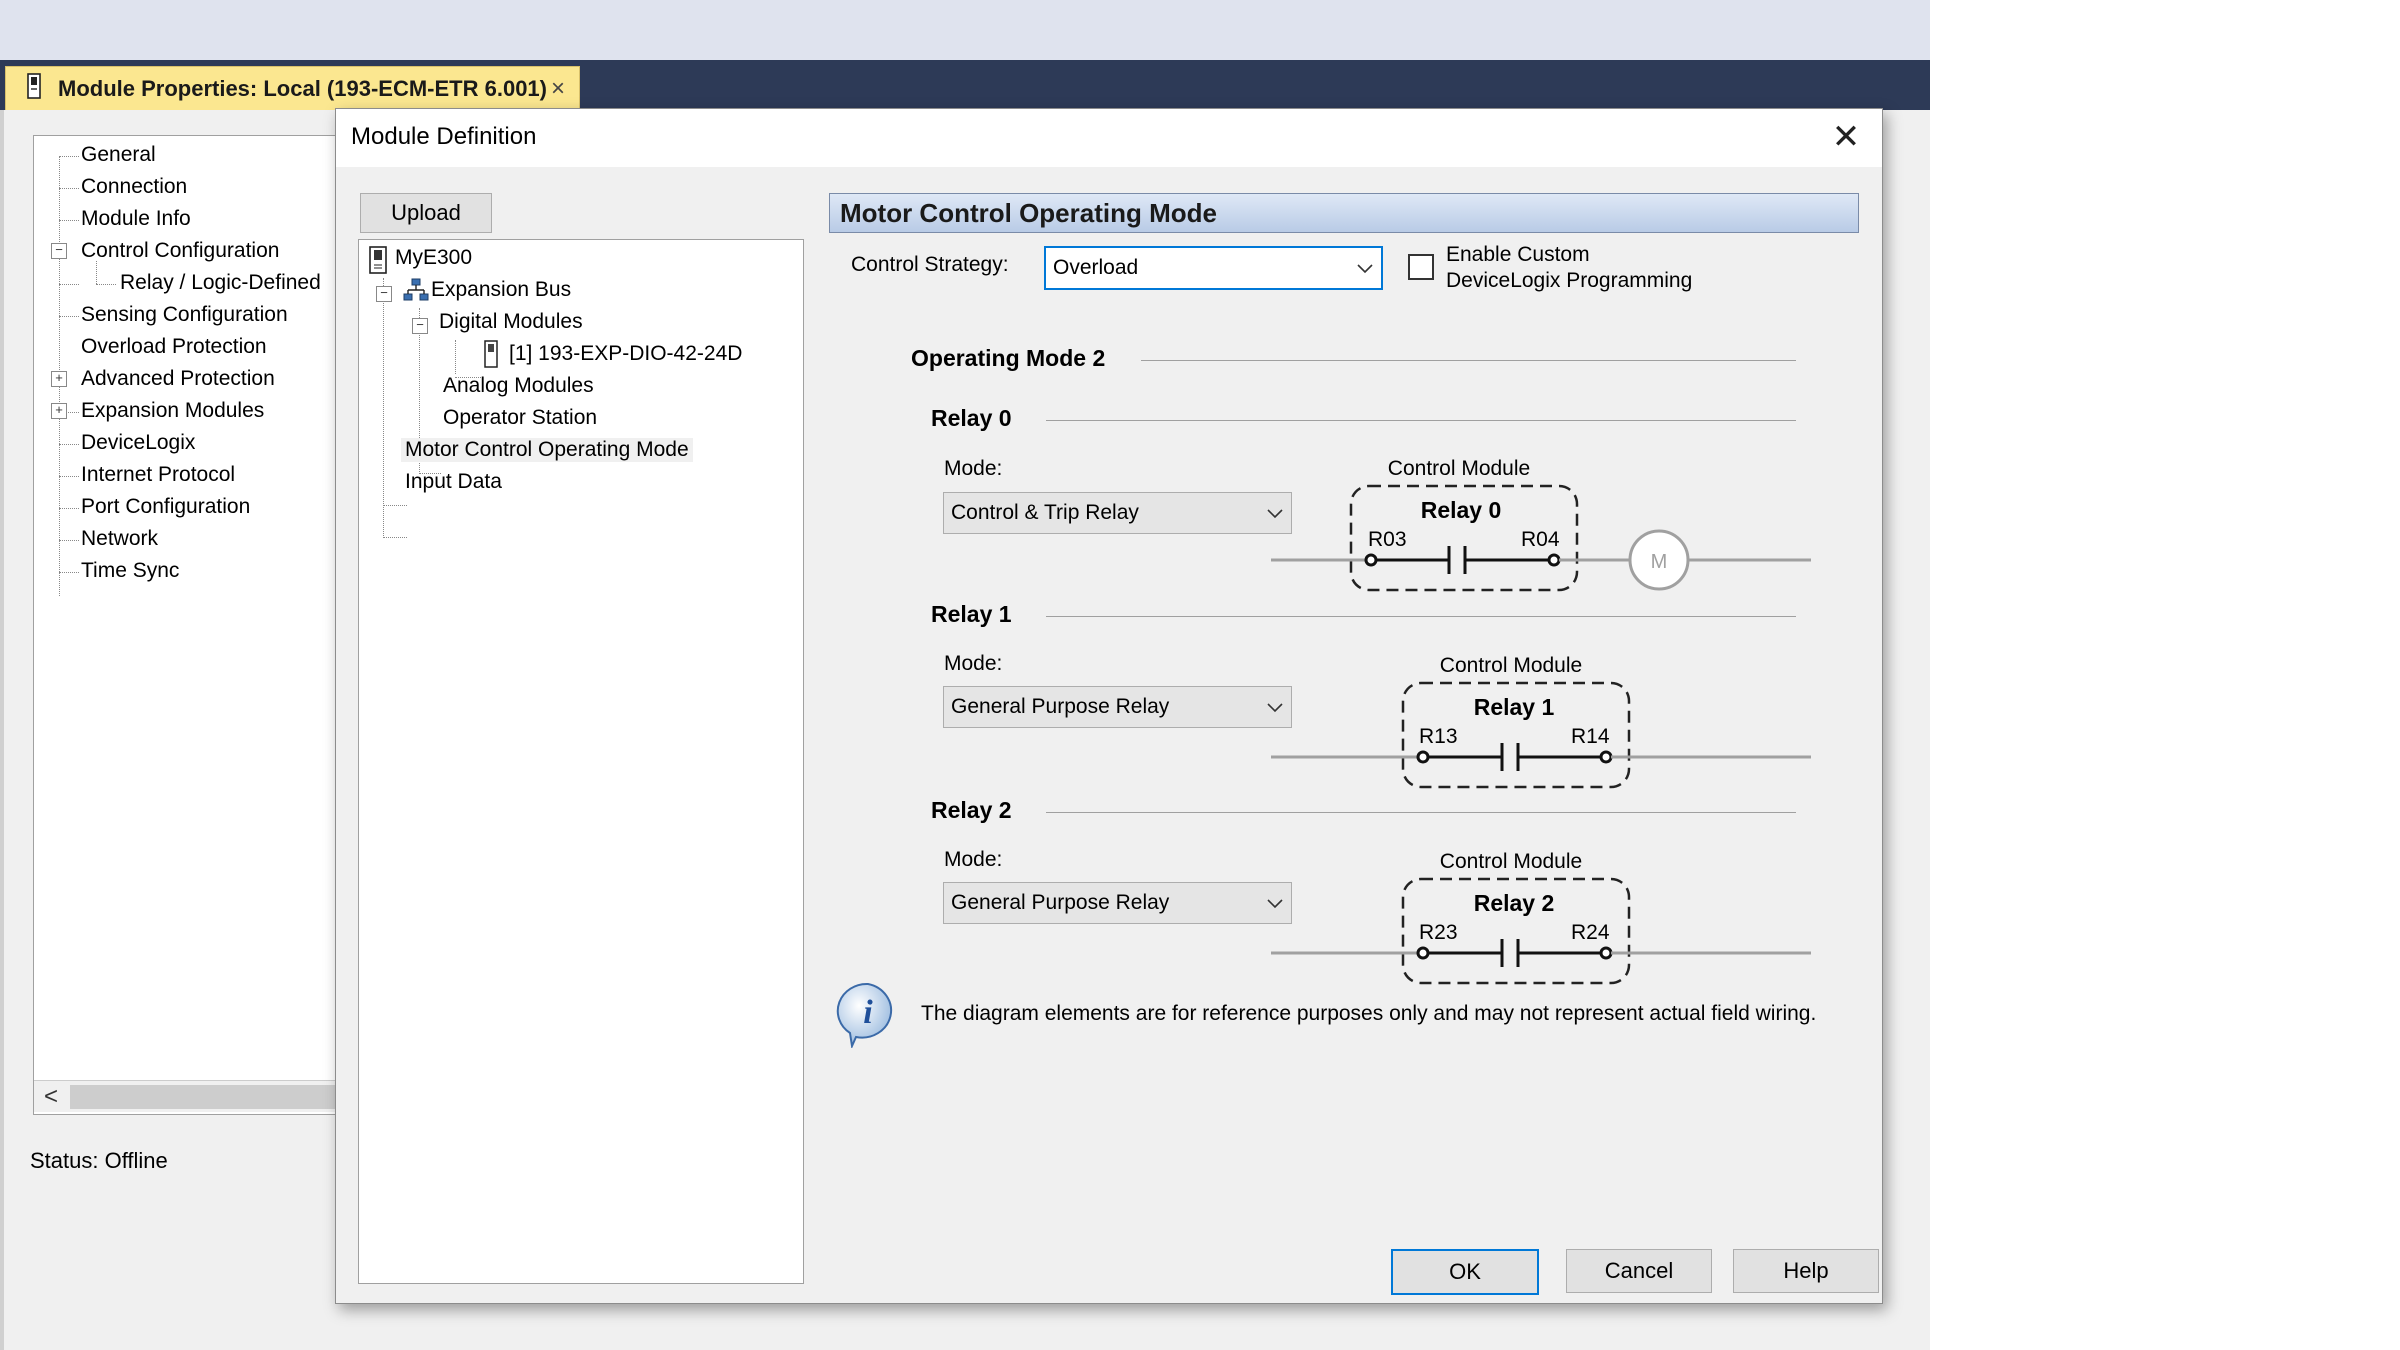 The height and width of the screenshot is (1350, 2400). Describe the element at coordinates (1459, 468) in the screenshot. I see `relay-0-module-label: Control Module` at that location.